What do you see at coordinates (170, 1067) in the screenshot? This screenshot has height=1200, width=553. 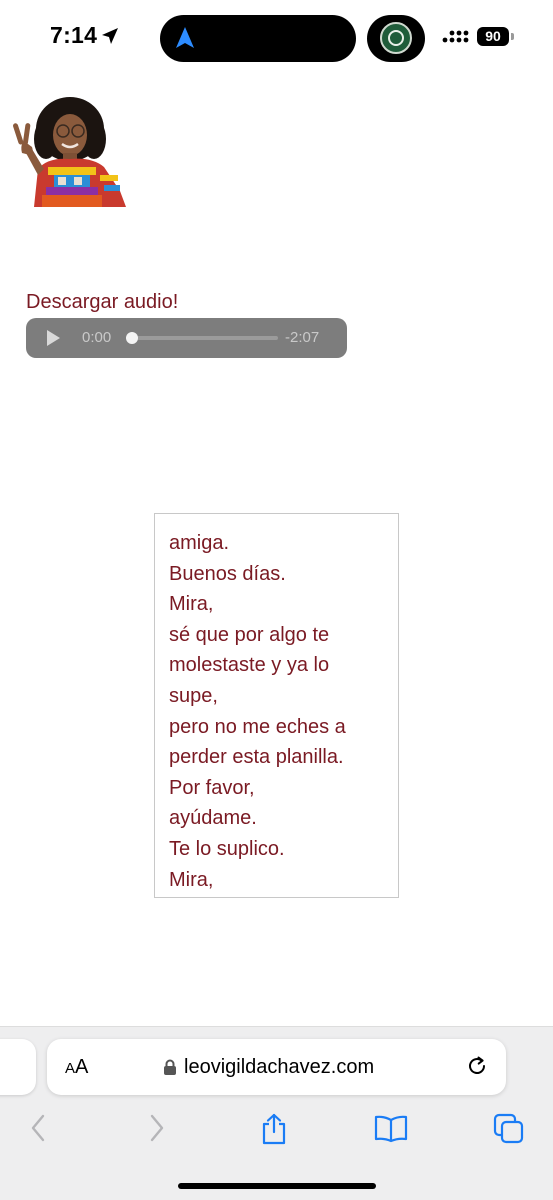 I see `lock-icon` at bounding box center [170, 1067].